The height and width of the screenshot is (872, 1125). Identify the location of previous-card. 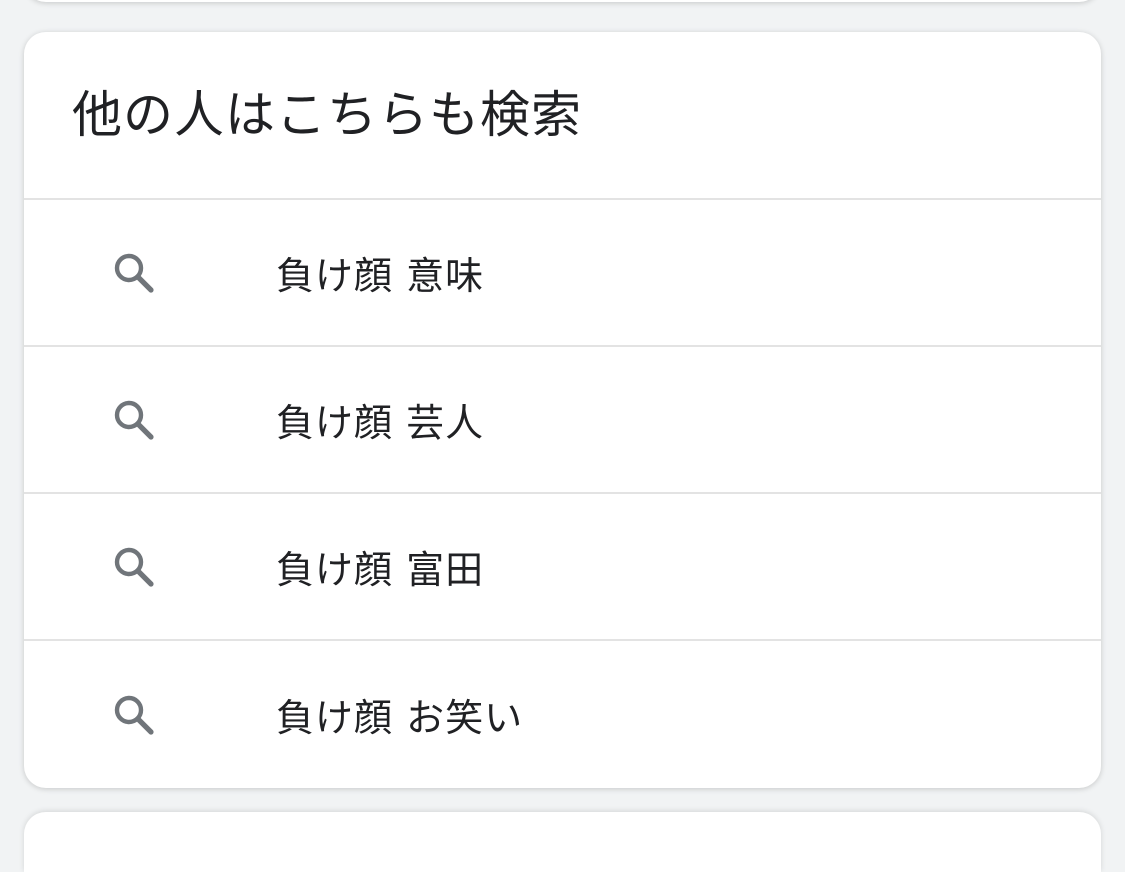
(562, 1).